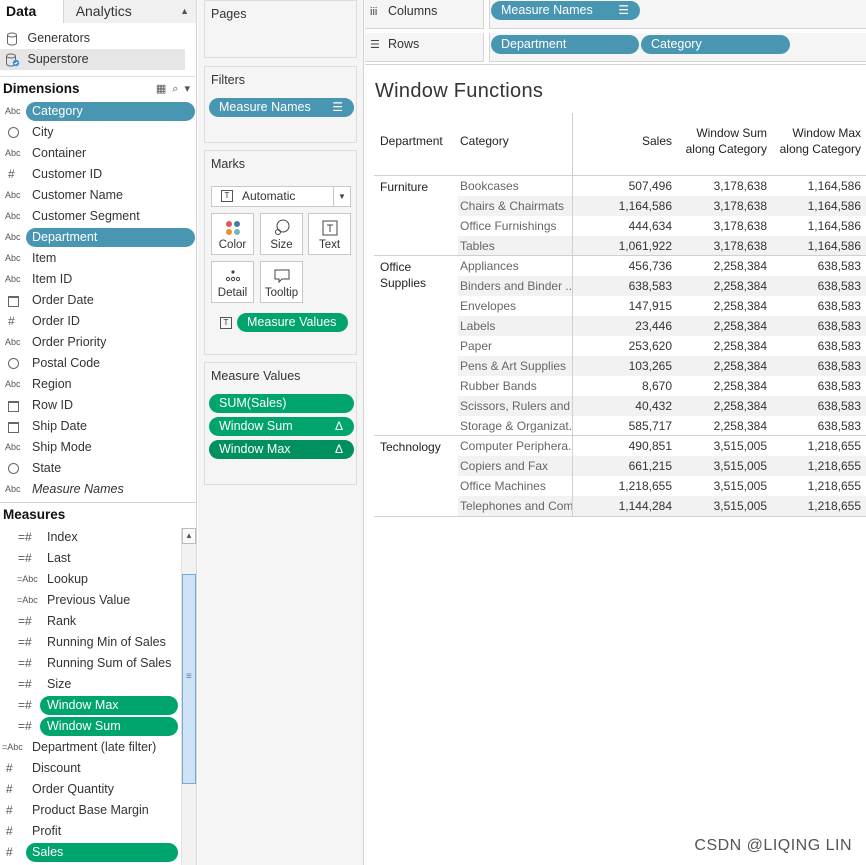  I want to click on field-pill: Category, so click(110, 111).